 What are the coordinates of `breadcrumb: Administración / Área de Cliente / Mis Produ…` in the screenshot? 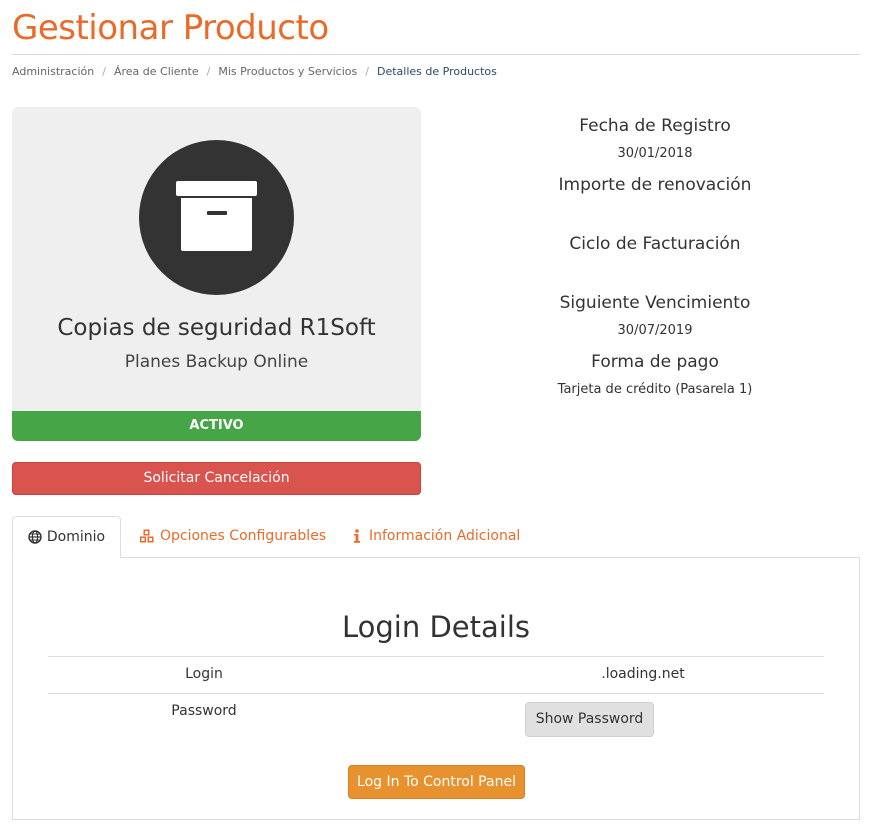 It's located at (254, 71).